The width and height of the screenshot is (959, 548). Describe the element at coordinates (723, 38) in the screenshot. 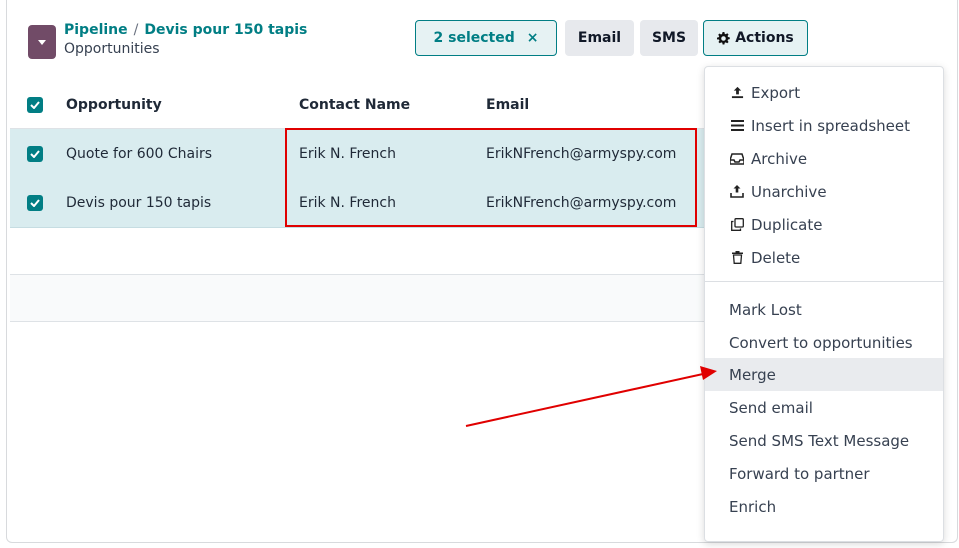

I see `gear-icon` at that location.